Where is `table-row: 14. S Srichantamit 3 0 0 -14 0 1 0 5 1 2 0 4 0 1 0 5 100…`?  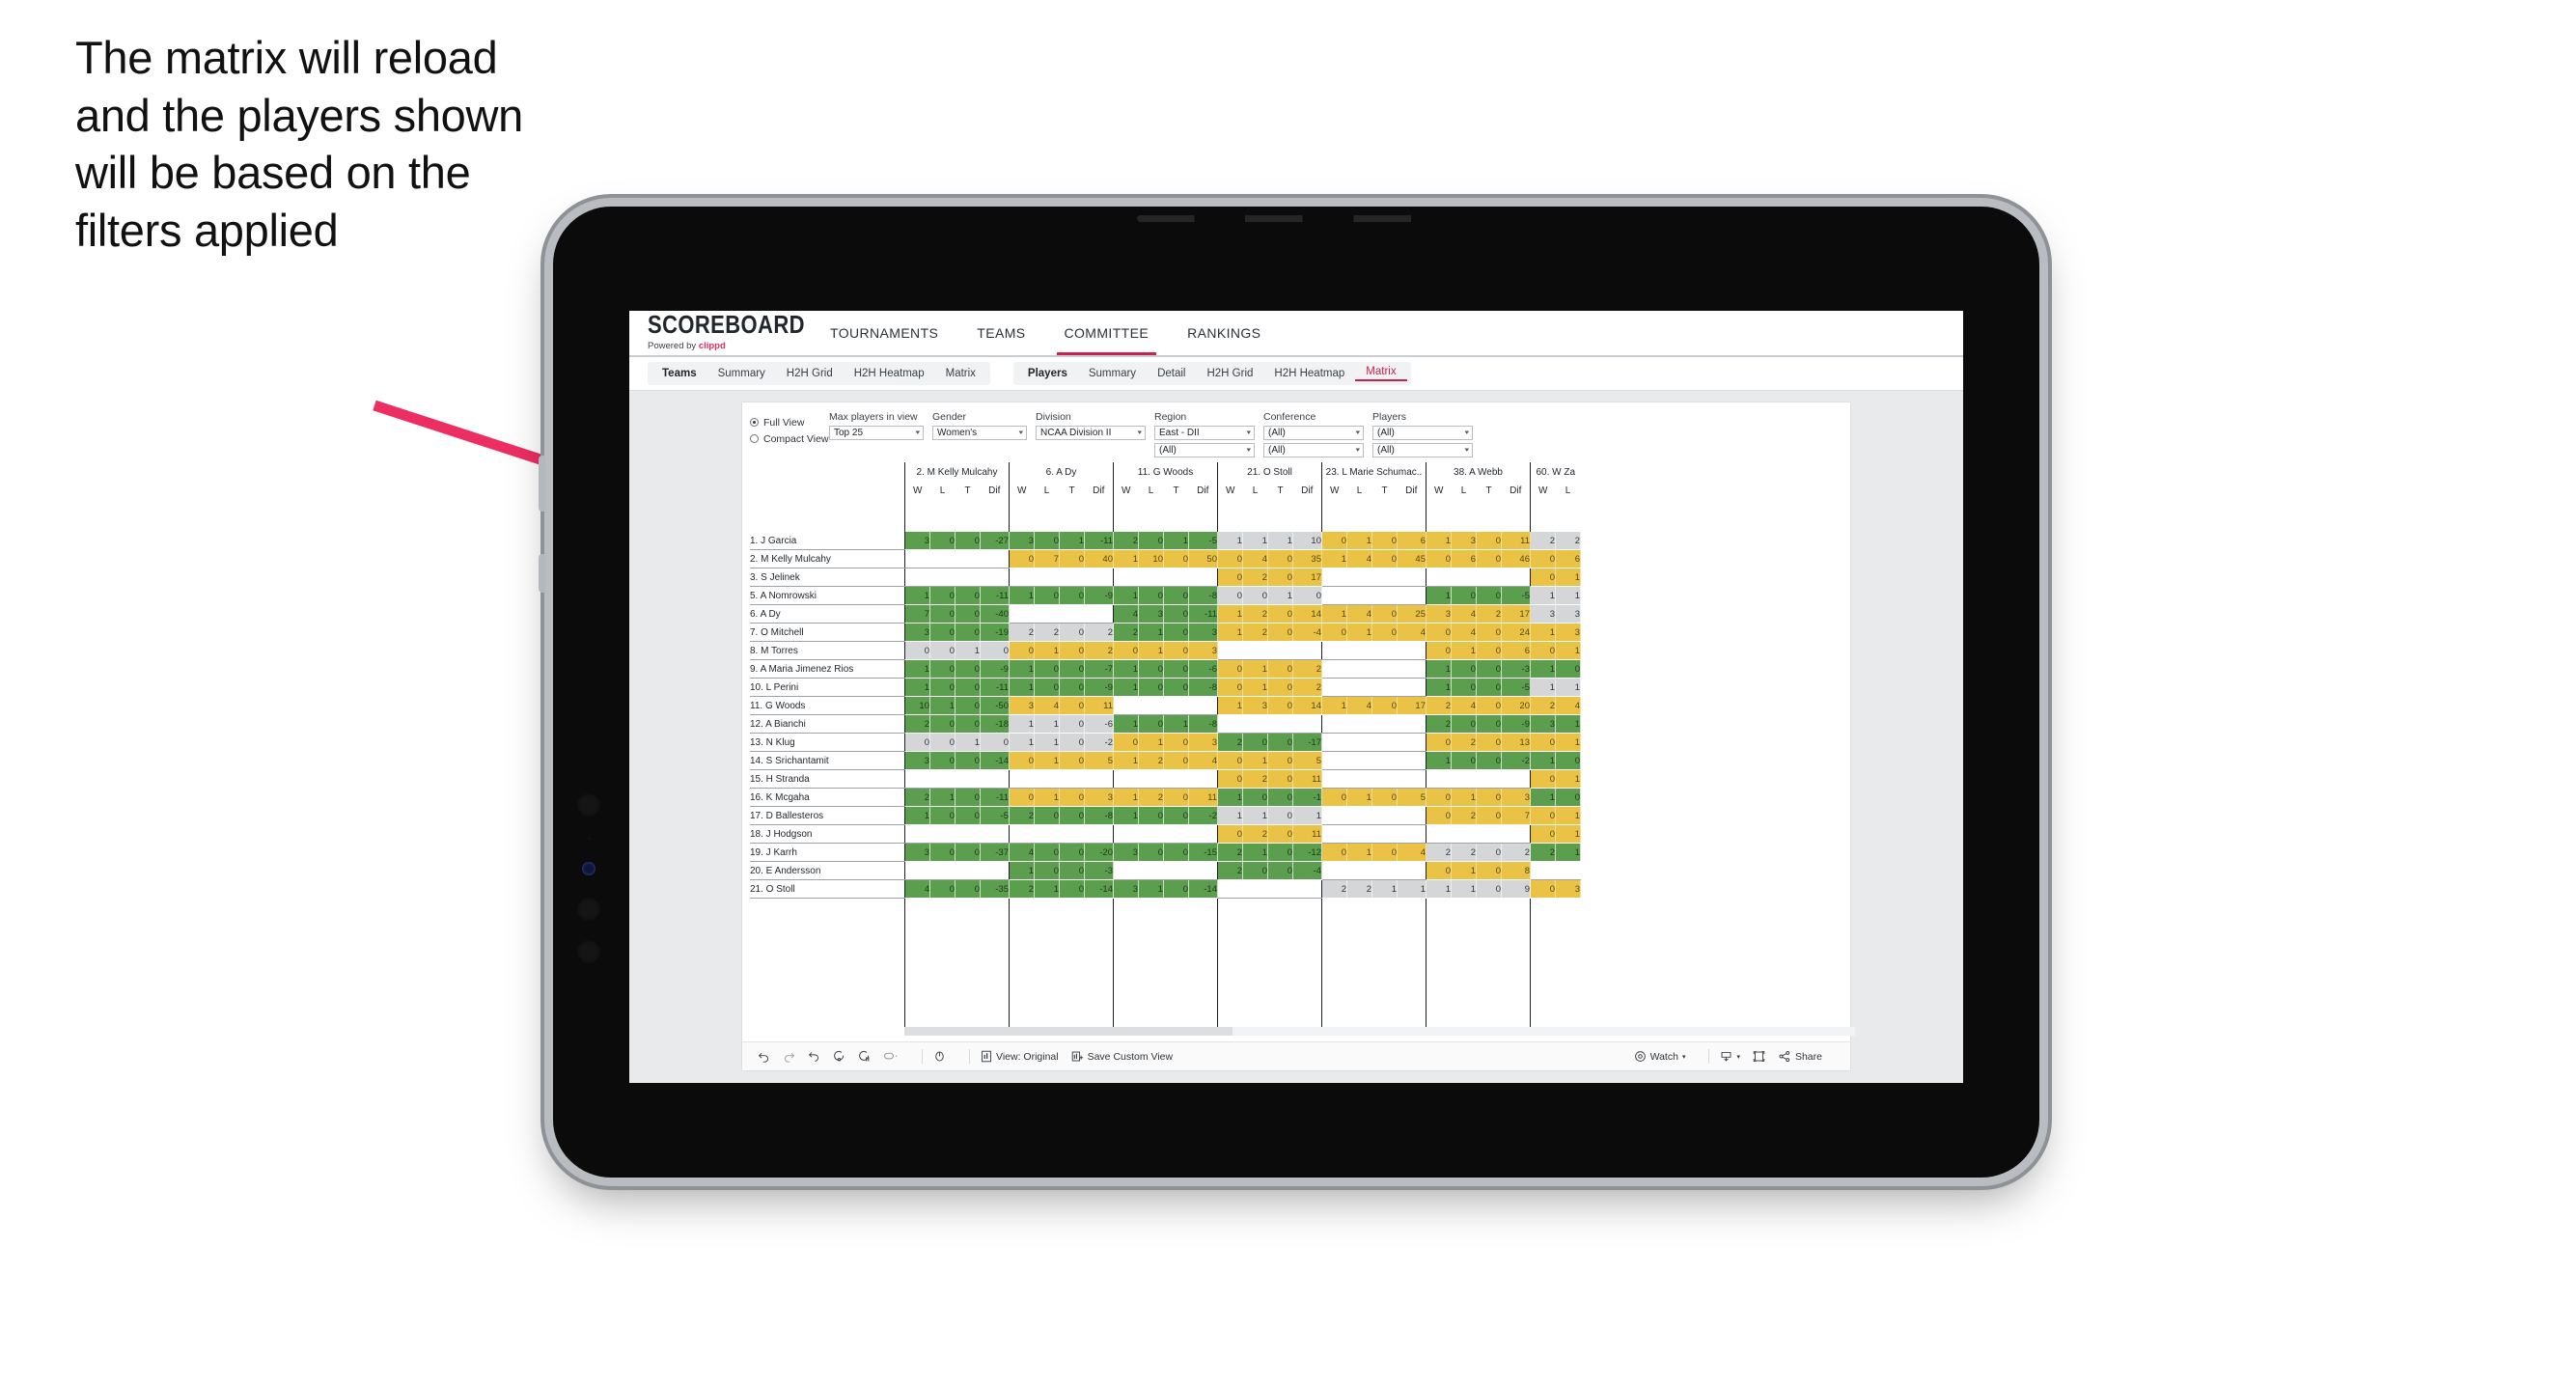 table-row: 14. S Srichantamit 3 0 0 -14 0 1 0 5 1 2 0 4 0 1 0 5 100… is located at coordinates (1165, 761).